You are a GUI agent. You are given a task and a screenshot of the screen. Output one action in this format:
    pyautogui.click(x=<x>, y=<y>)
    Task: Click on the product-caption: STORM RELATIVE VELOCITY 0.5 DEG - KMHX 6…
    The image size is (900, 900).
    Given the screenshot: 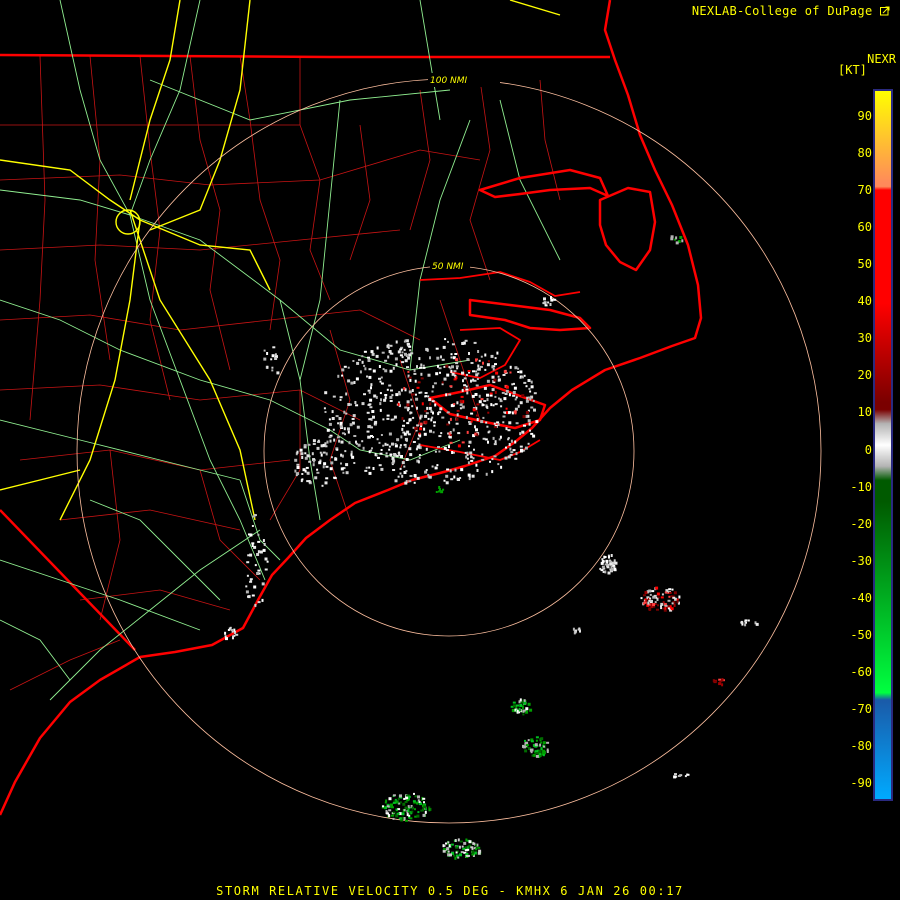 What is the action you would take?
    pyautogui.click(x=450, y=891)
    